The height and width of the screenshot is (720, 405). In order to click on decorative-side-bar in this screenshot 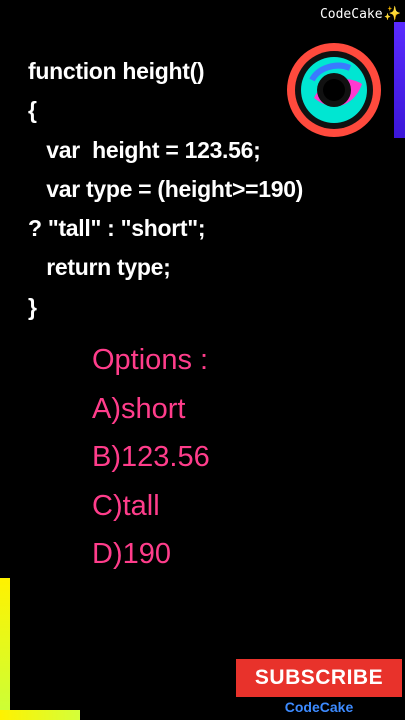, I will do `click(399, 80)`.